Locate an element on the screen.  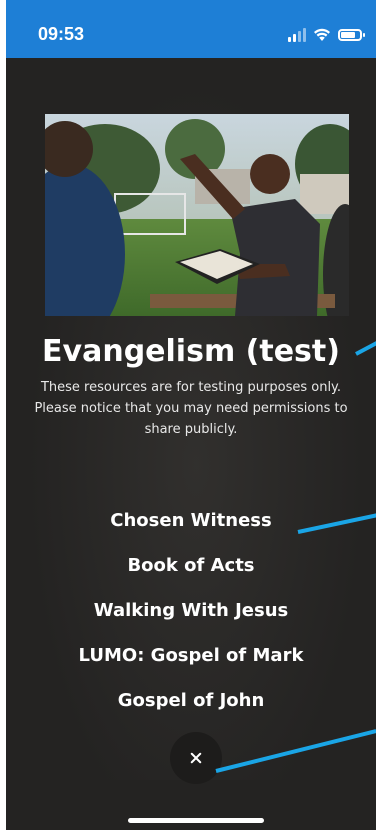
page-title: Evangelism (test) is located at coordinates (191, 351).